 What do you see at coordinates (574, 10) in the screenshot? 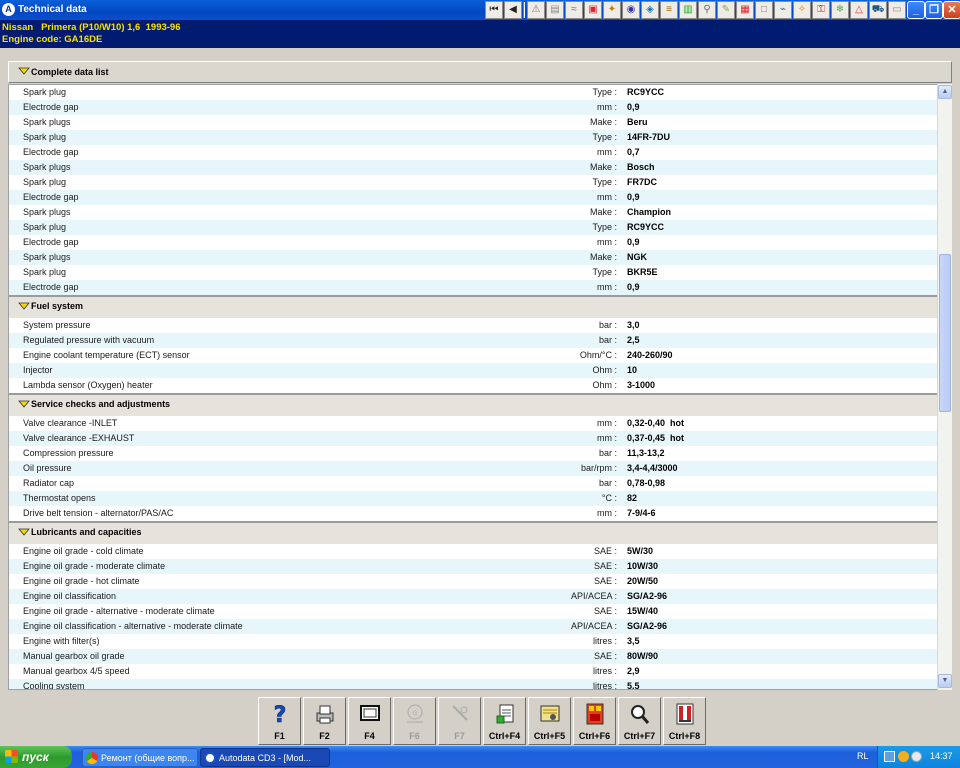
I see `camshaft-icon: ≈` at bounding box center [574, 10].